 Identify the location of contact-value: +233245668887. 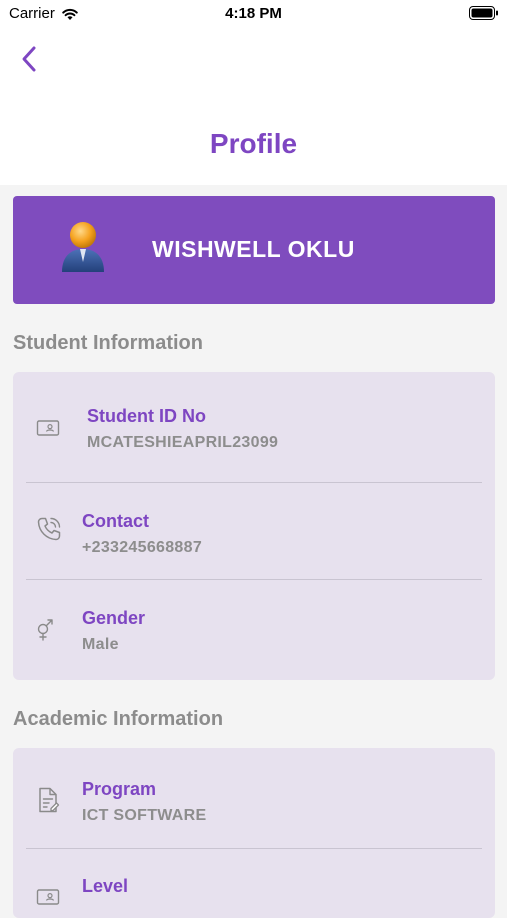
(142, 547).